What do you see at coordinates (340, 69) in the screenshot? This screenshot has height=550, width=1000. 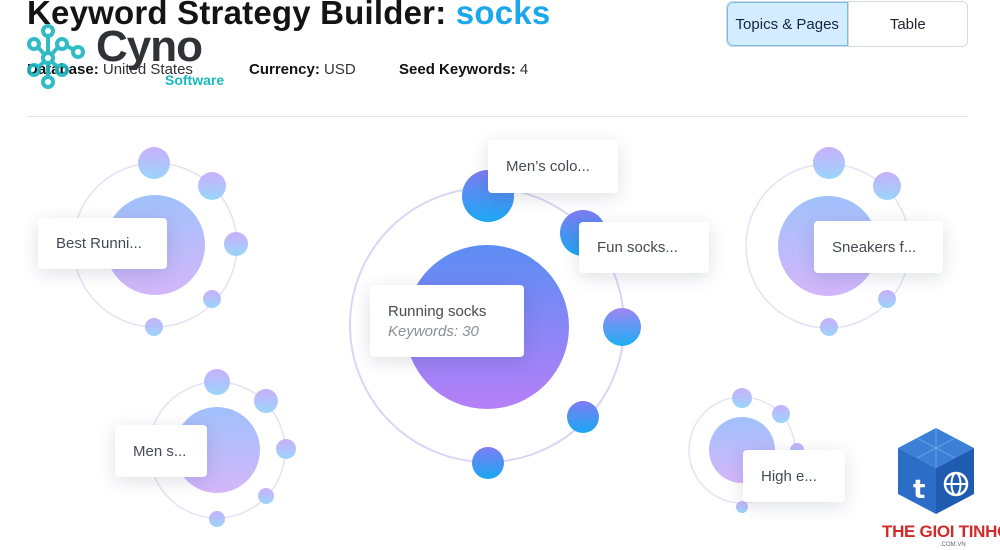 I see `currency-value: USD` at bounding box center [340, 69].